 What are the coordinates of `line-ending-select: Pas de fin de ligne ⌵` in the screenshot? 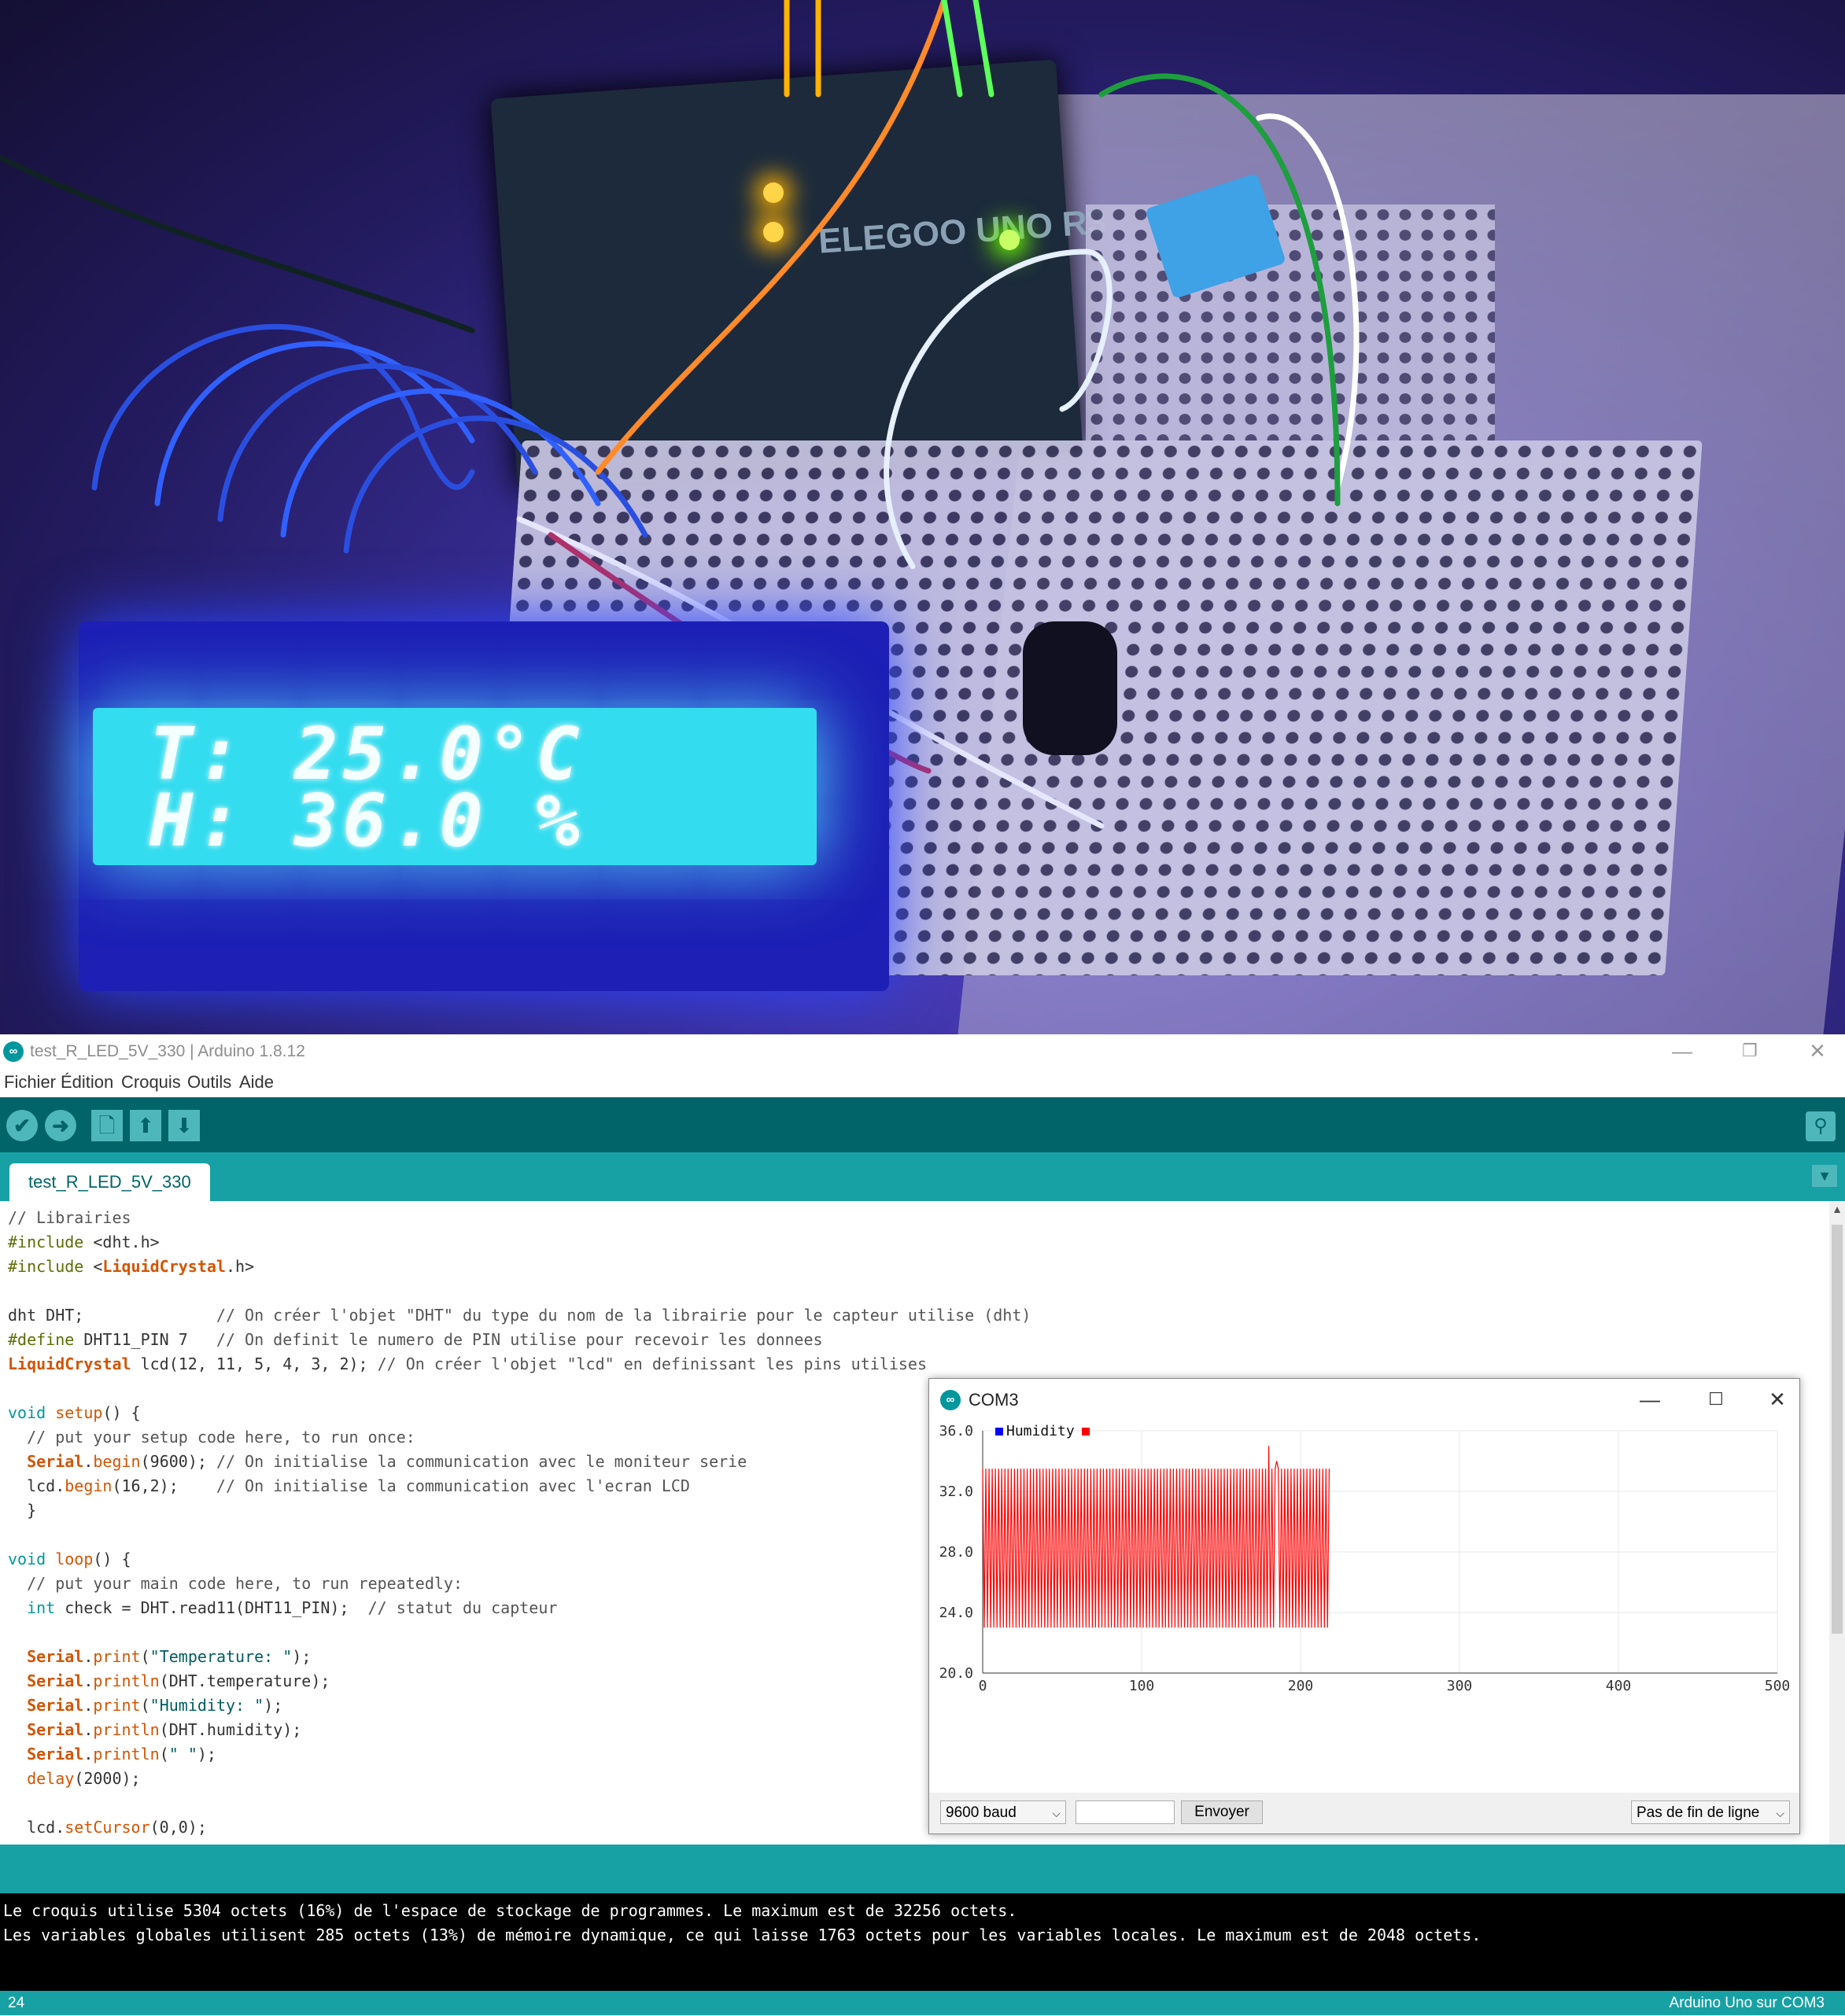 It's located at (1710, 1812).